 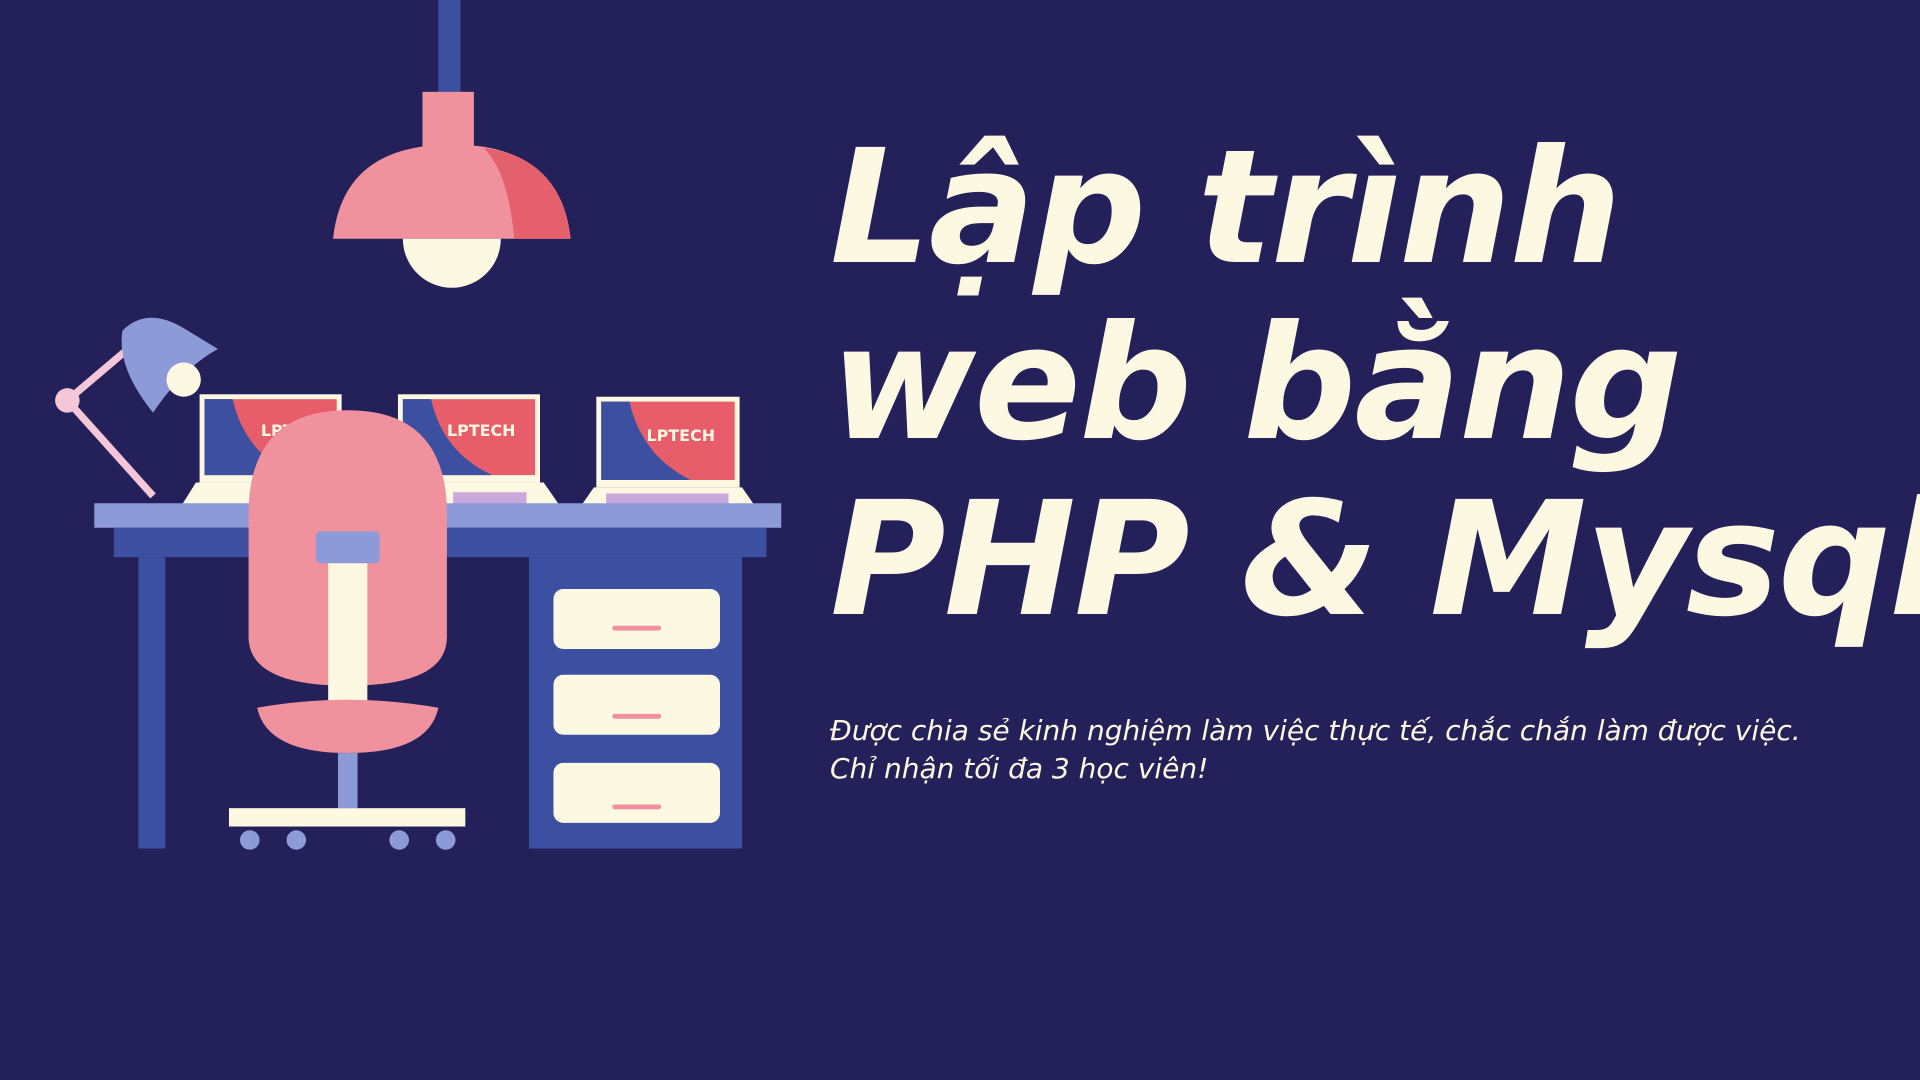 What do you see at coordinates (452, 144) in the screenshot?
I see `ceiling-lamp` at bounding box center [452, 144].